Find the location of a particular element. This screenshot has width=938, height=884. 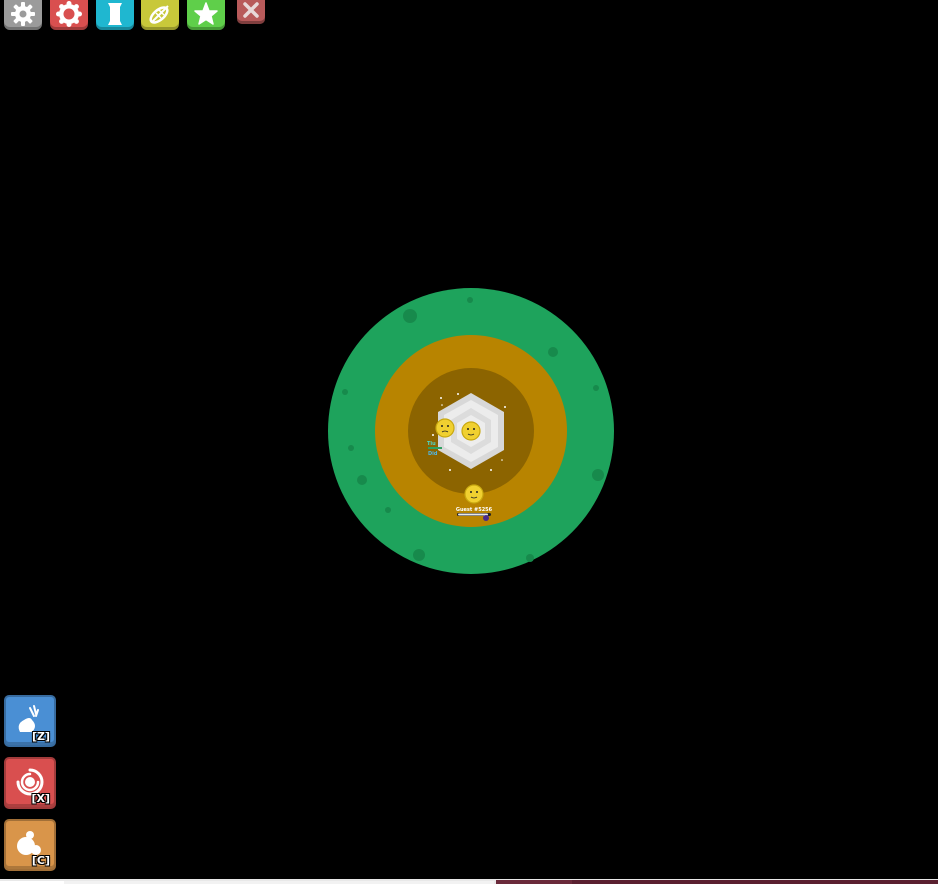

self-player-name: Guest #5256 is located at coordinates (474, 510).